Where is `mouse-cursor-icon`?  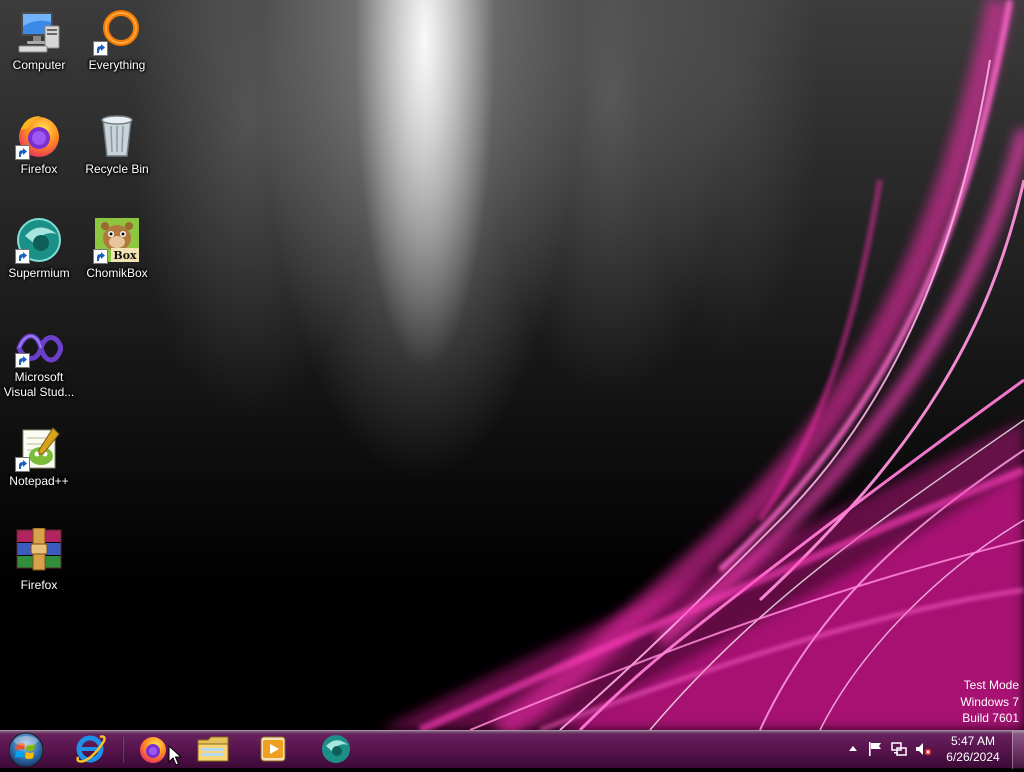 mouse-cursor-icon is located at coordinates (175, 755).